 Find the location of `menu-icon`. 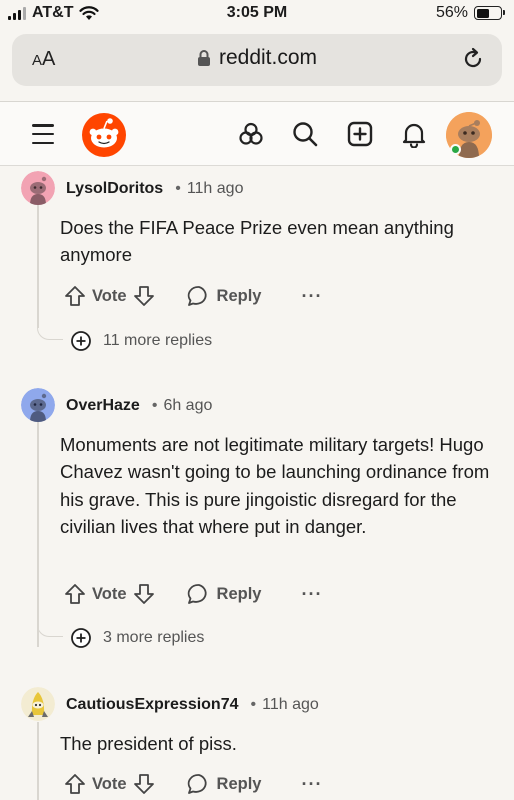

menu-icon is located at coordinates (43, 134).